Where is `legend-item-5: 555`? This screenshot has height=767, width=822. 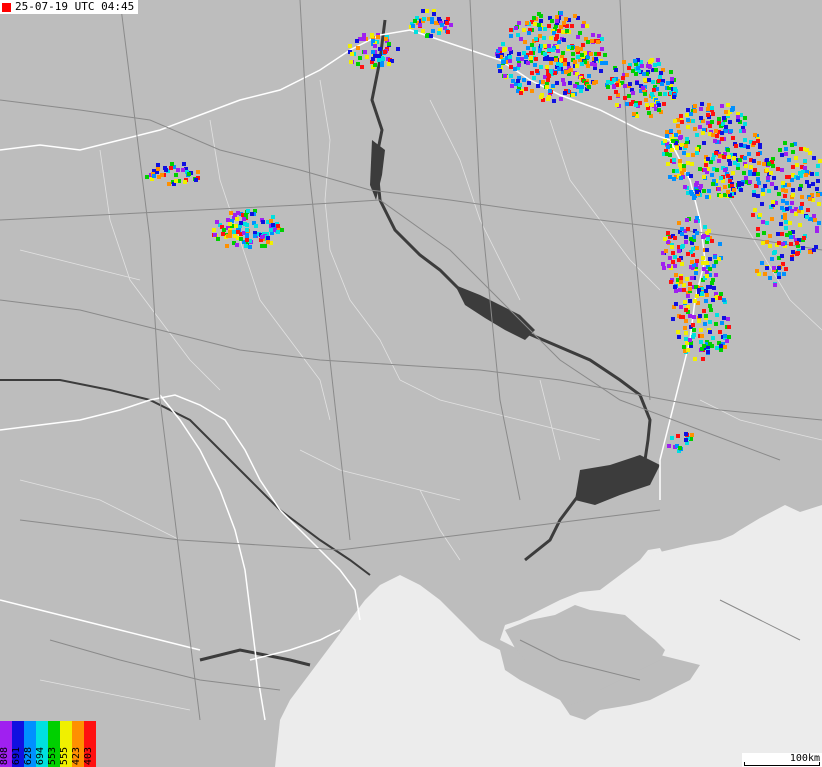 legend-item-5: 555 is located at coordinates (66, 744).